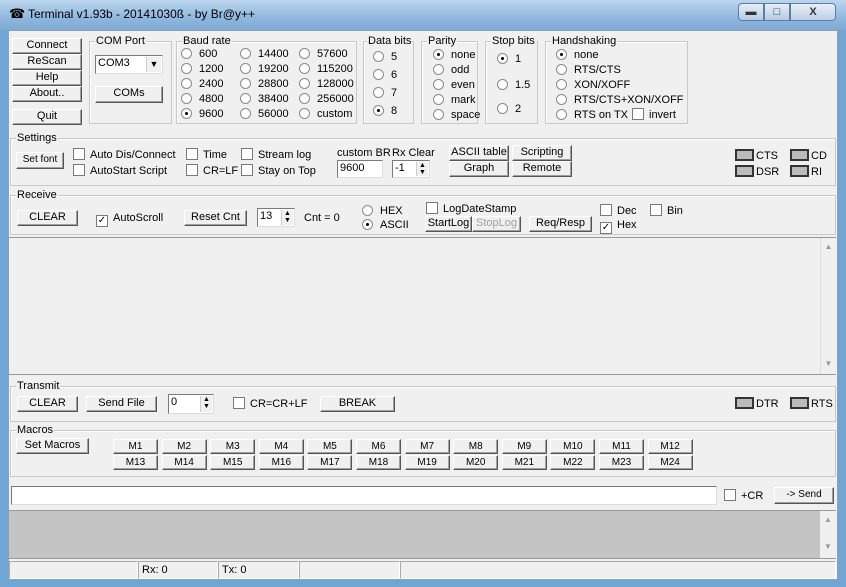 This screenshot has width=846, height=587. Describe the element at coordinates (618, 211) in the screenshot. I see `dec-checkbox: Dec` at that location.